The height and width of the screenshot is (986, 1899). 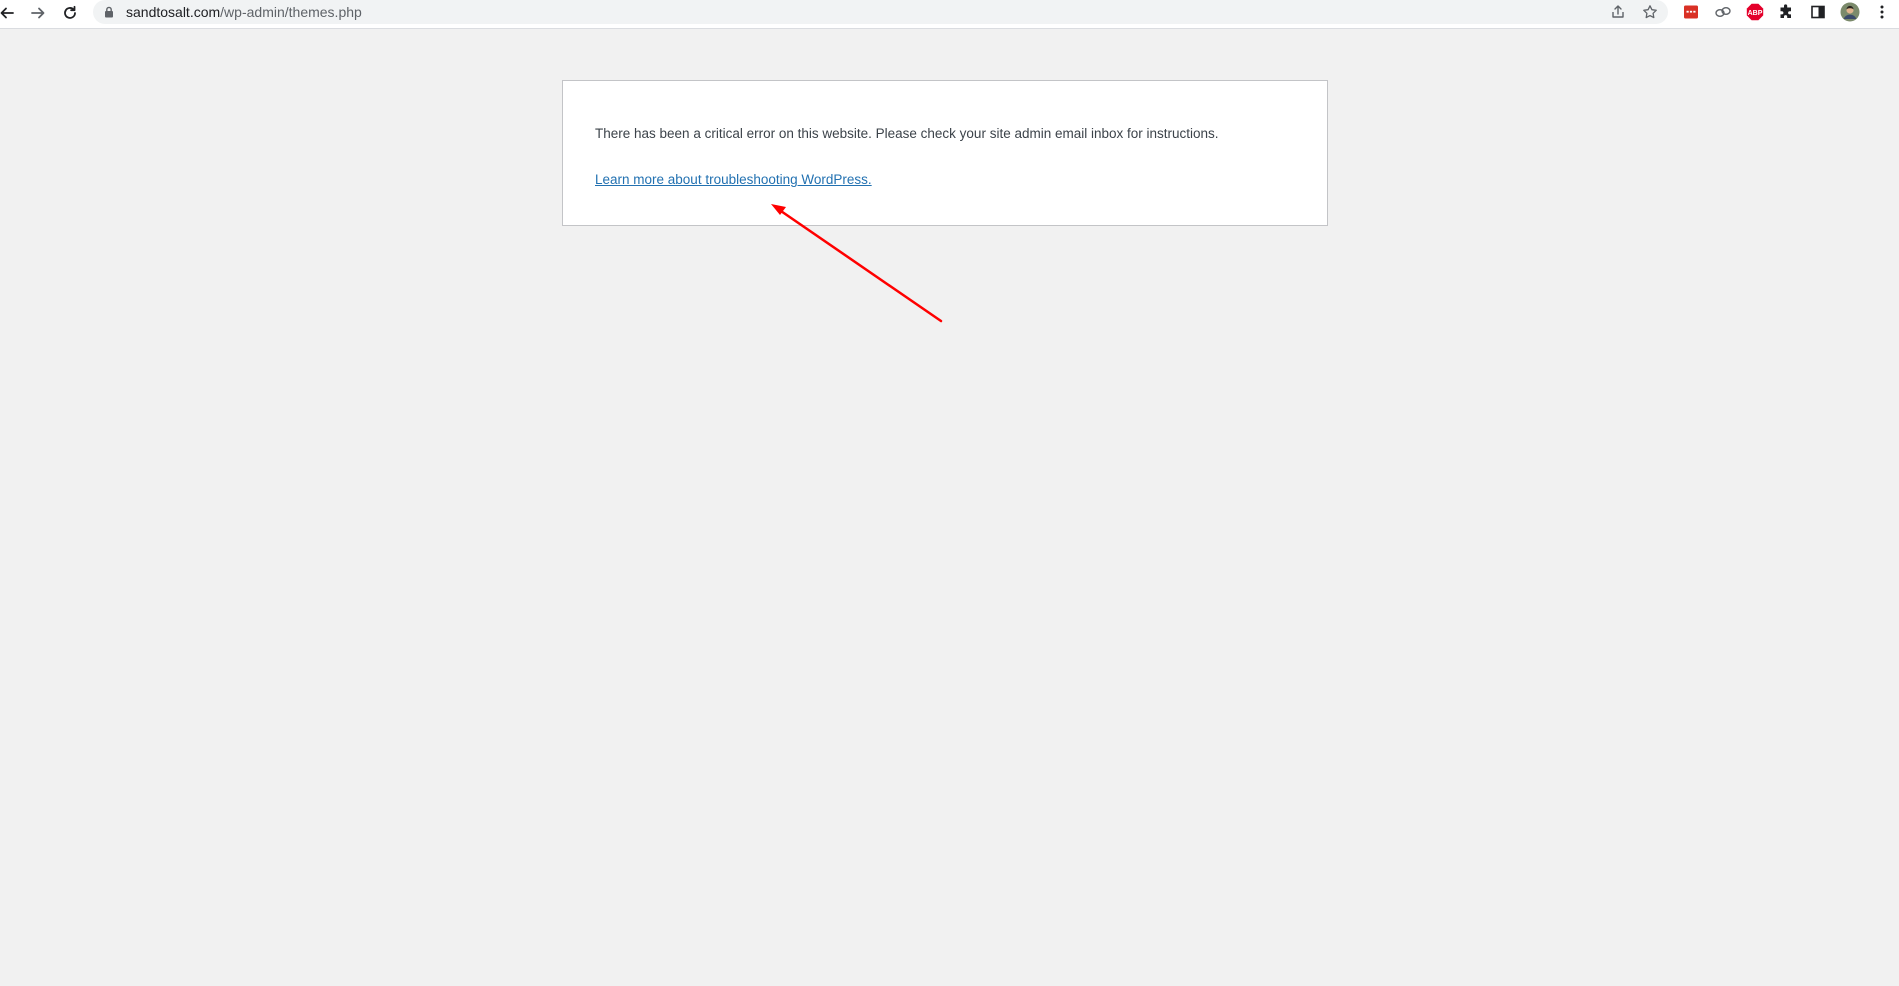 I want to click on url-domain: sandtosalt.com, so click(x=173, y=12).